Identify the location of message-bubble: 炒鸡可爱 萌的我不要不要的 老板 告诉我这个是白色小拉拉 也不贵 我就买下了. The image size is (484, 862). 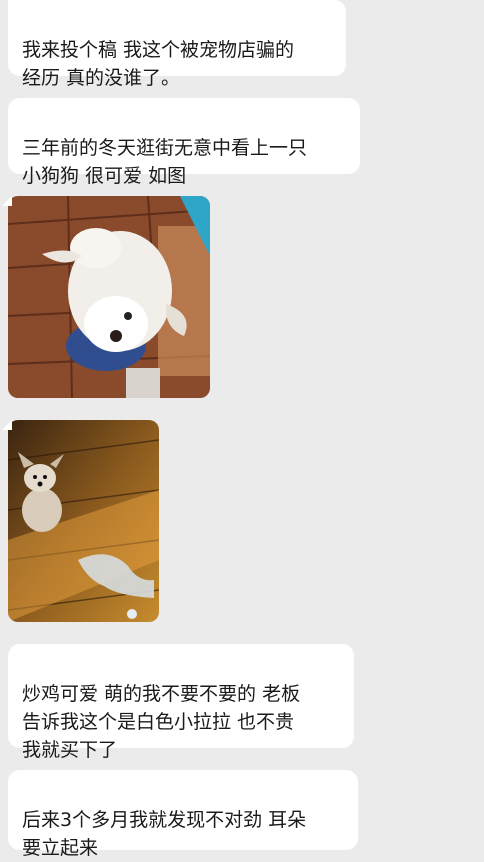
(181, 702).